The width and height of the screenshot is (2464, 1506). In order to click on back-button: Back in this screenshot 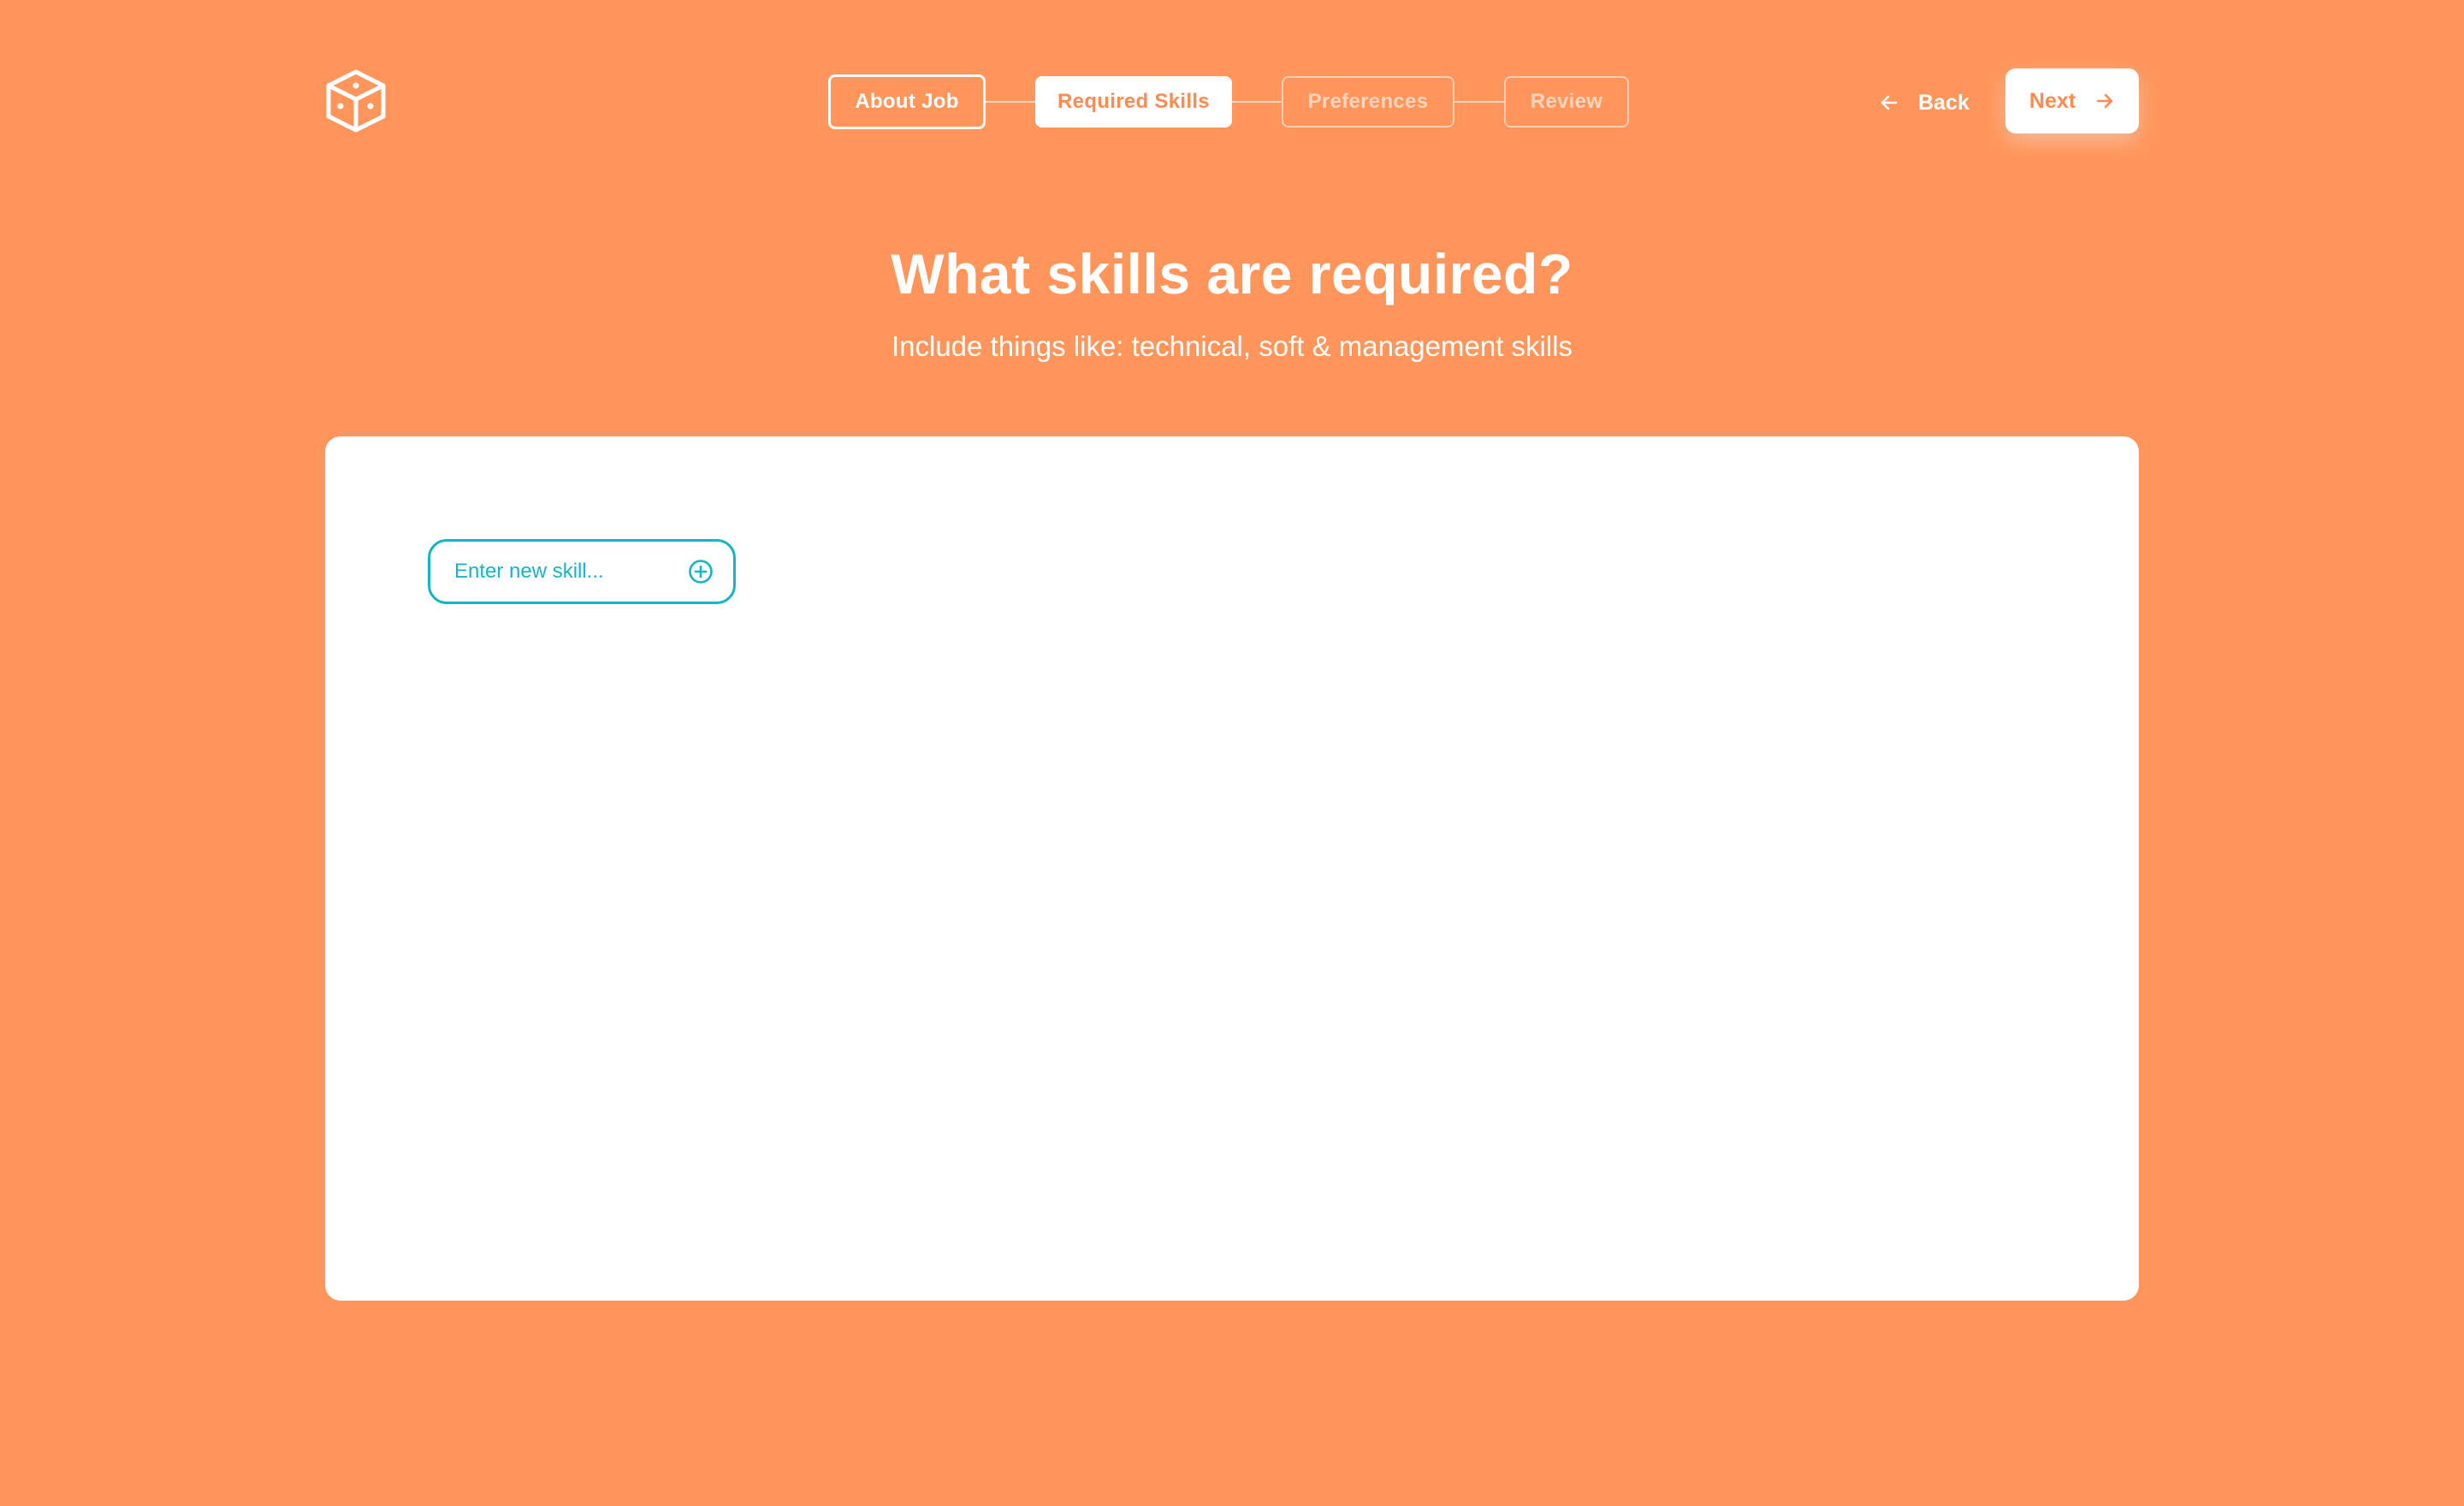, I will do `click(1924, 103)`.